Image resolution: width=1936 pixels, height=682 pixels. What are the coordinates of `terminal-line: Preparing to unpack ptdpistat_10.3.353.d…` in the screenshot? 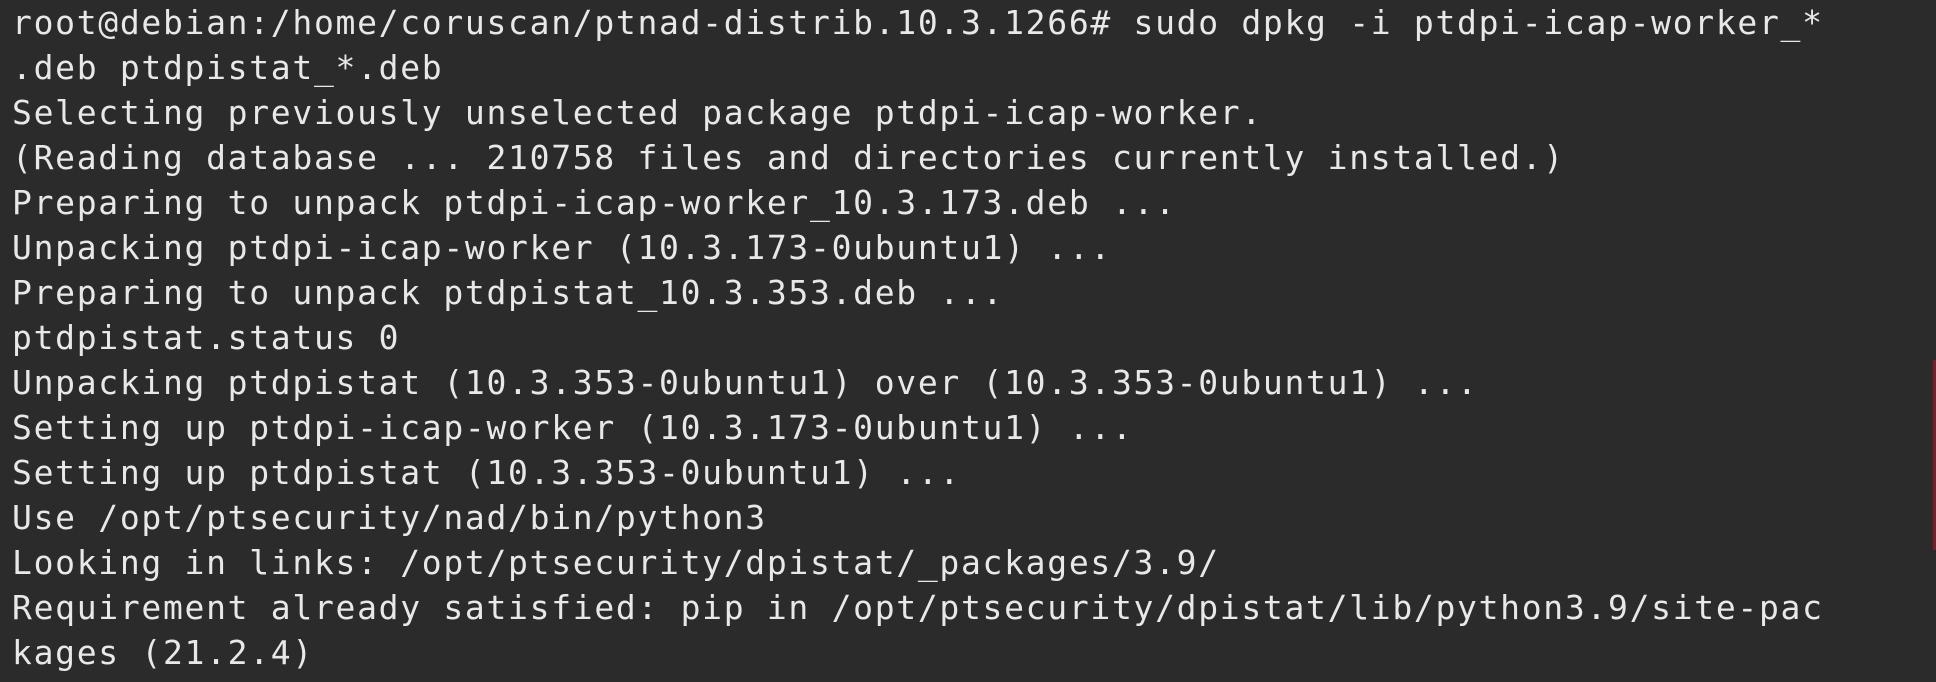 It's located at (508, 292).